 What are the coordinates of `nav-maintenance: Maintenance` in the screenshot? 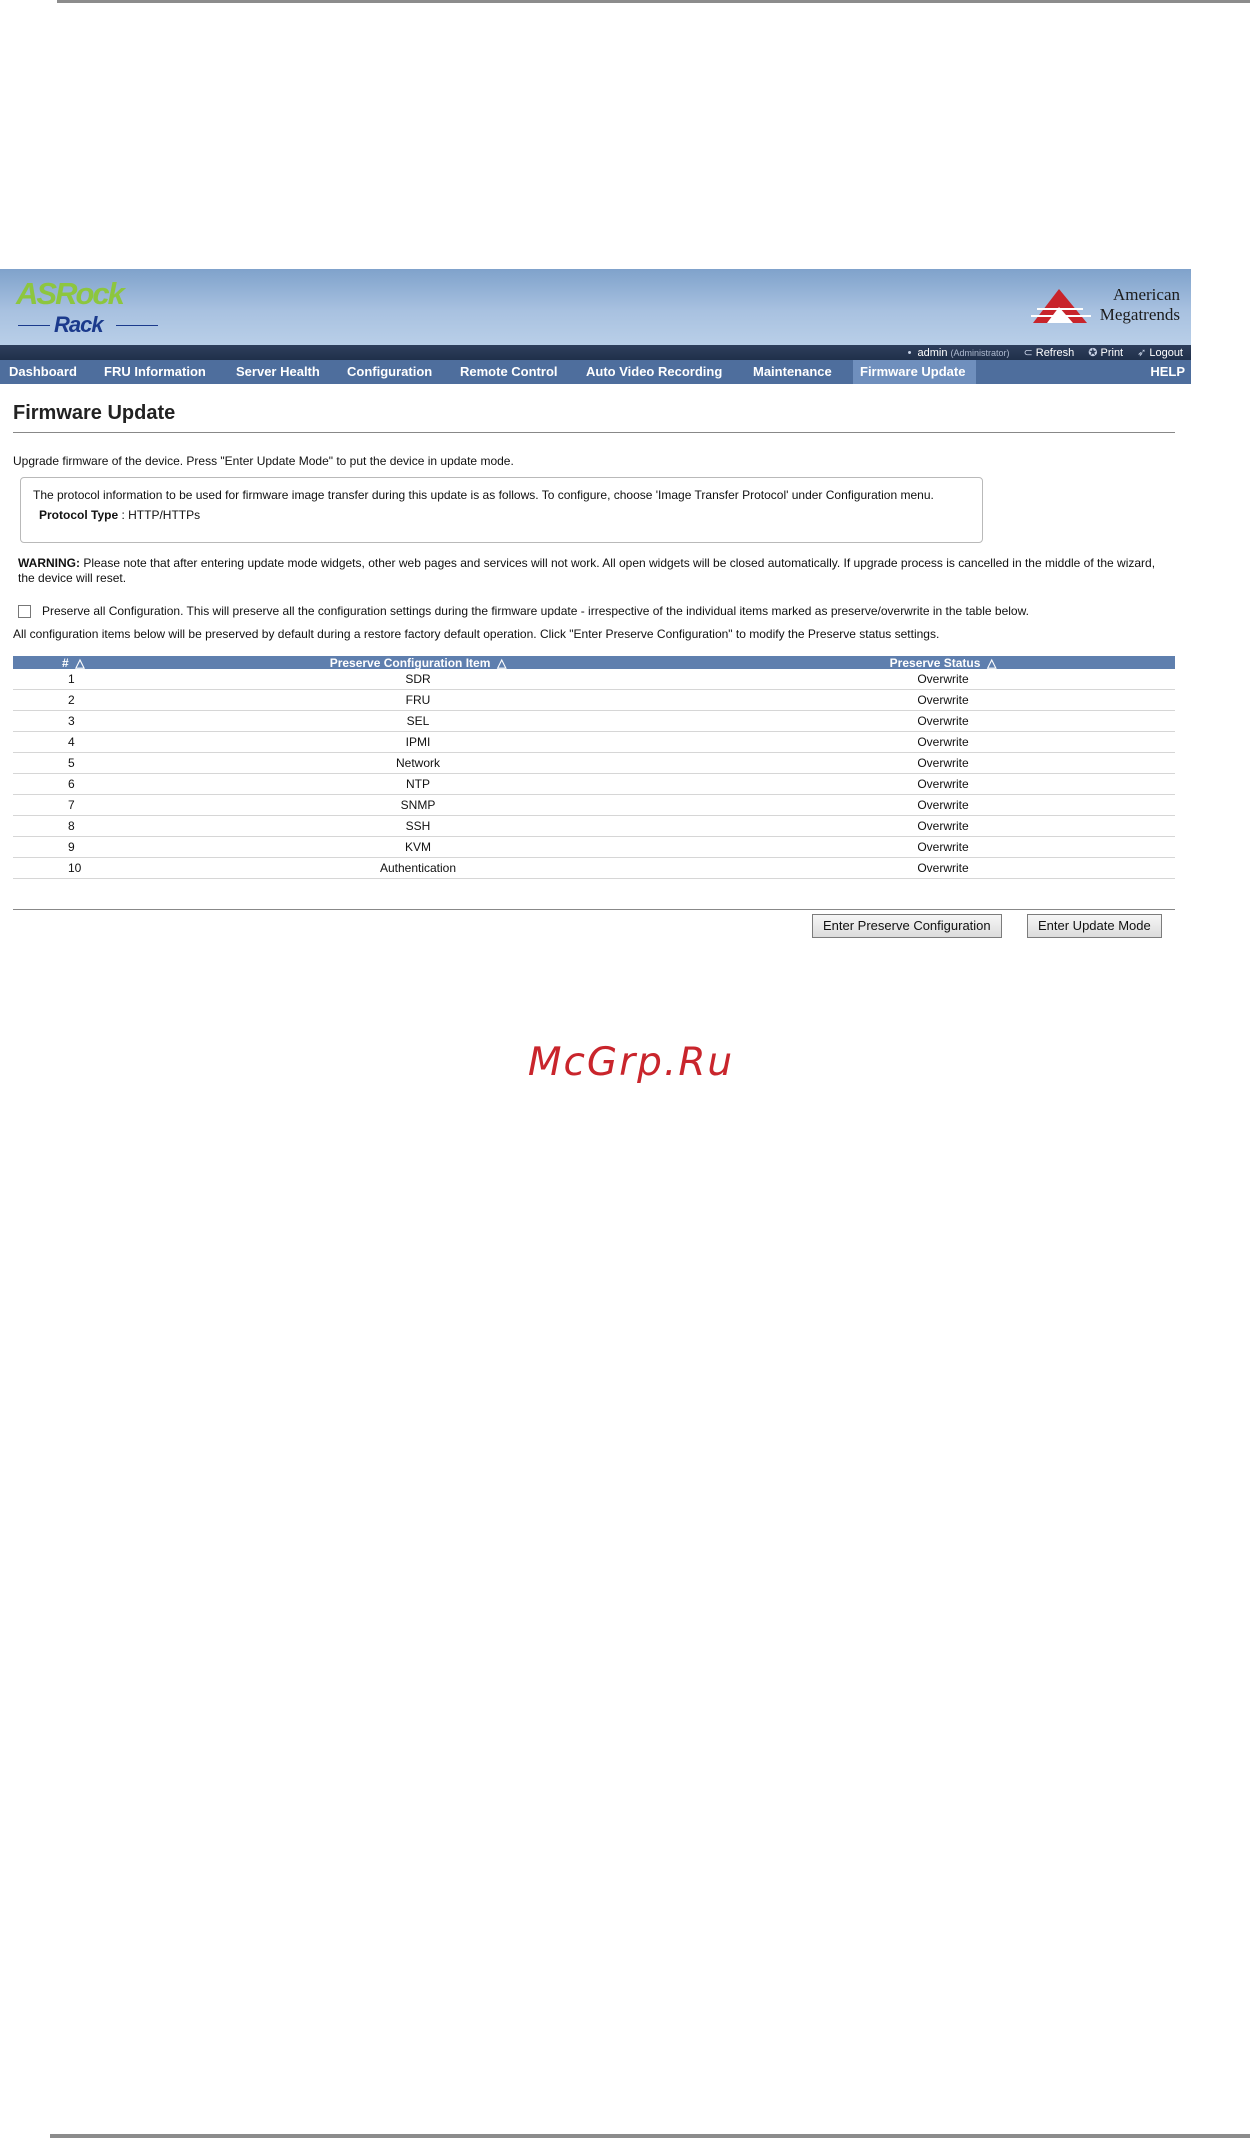 It's located at (792, 372).